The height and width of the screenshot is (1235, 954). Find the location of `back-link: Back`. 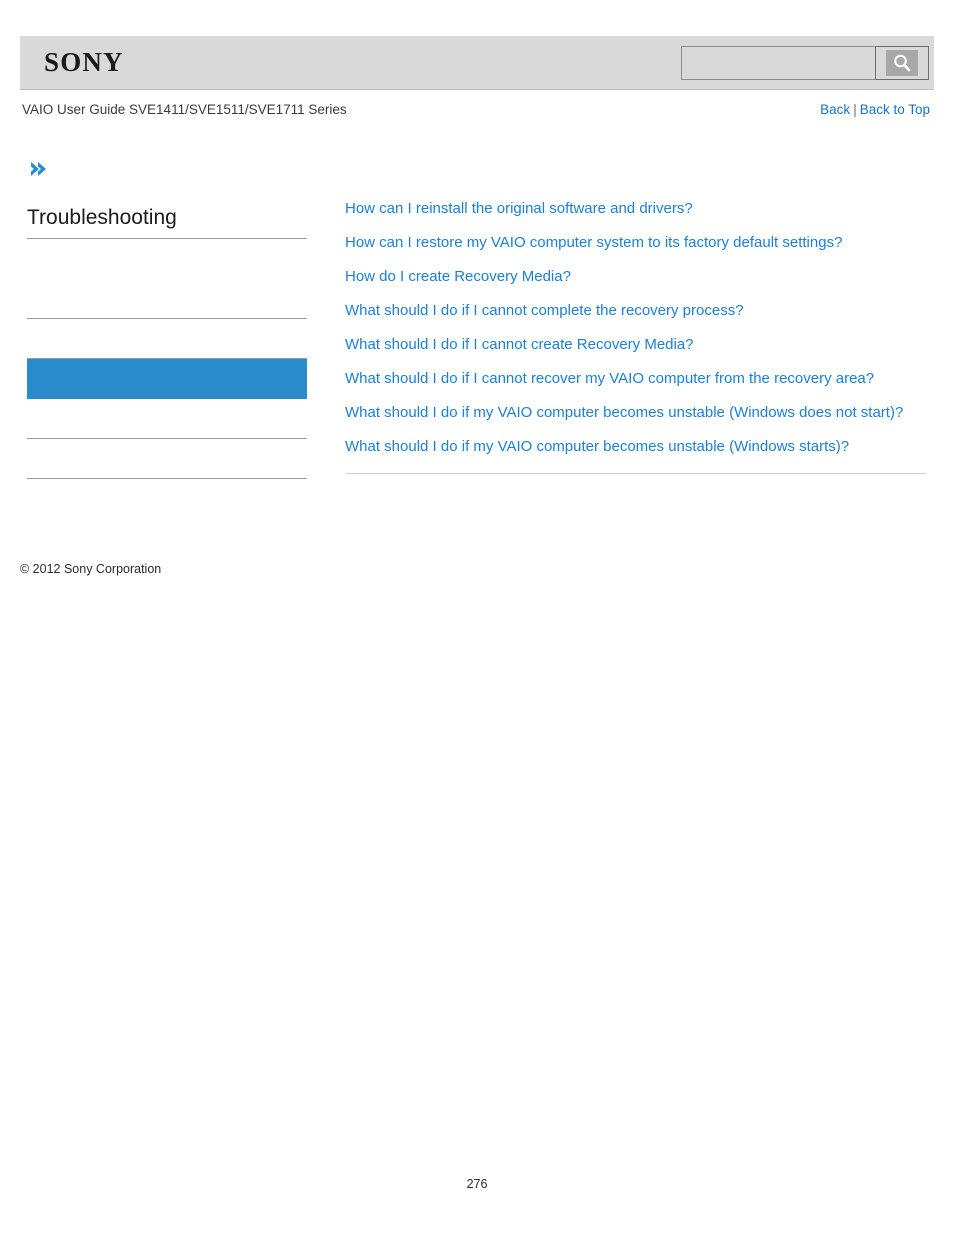

back-link: Back is located at coordinates (835, 109).